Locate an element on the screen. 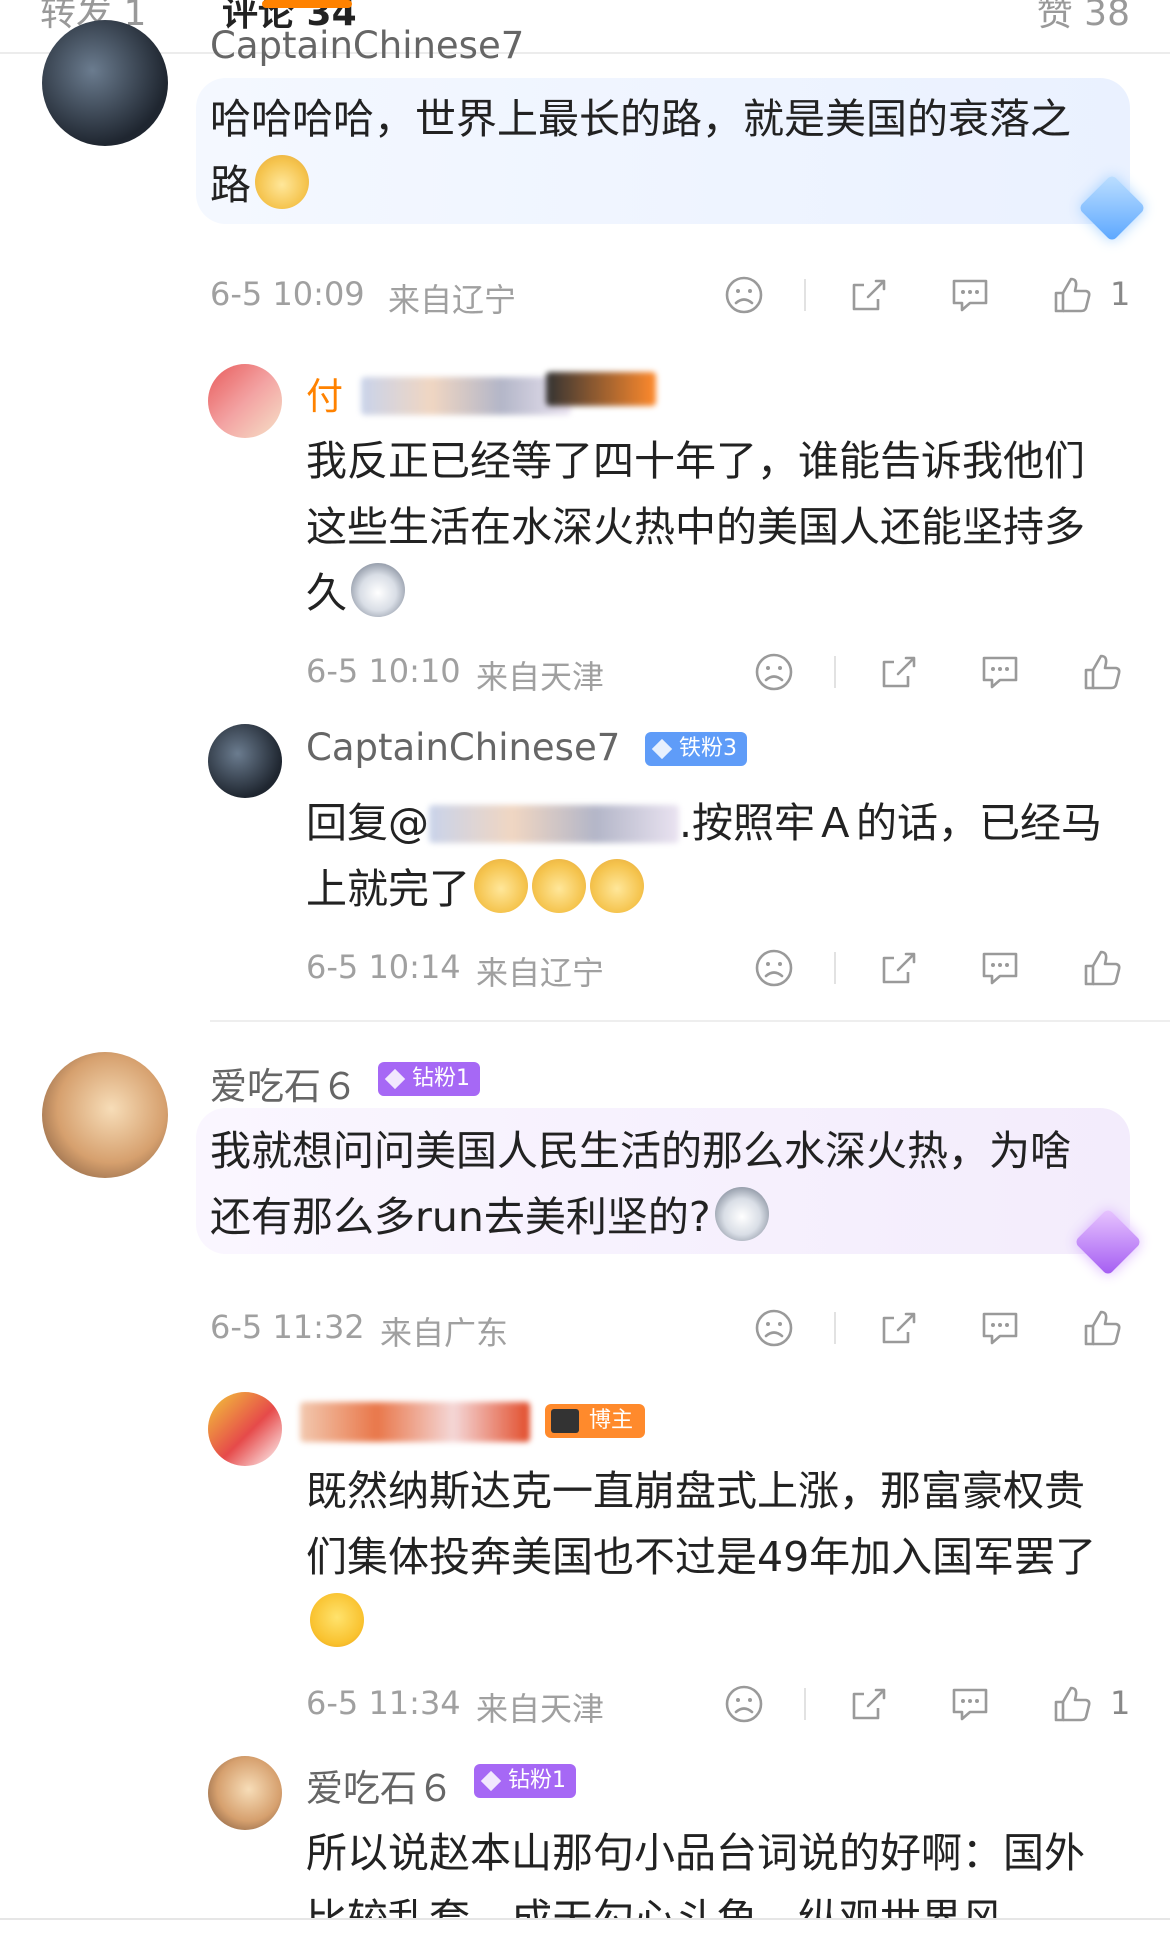 The image size is (1170, 1956). comment-time: 6-5 10:09 is located at coordinates (287, 294).